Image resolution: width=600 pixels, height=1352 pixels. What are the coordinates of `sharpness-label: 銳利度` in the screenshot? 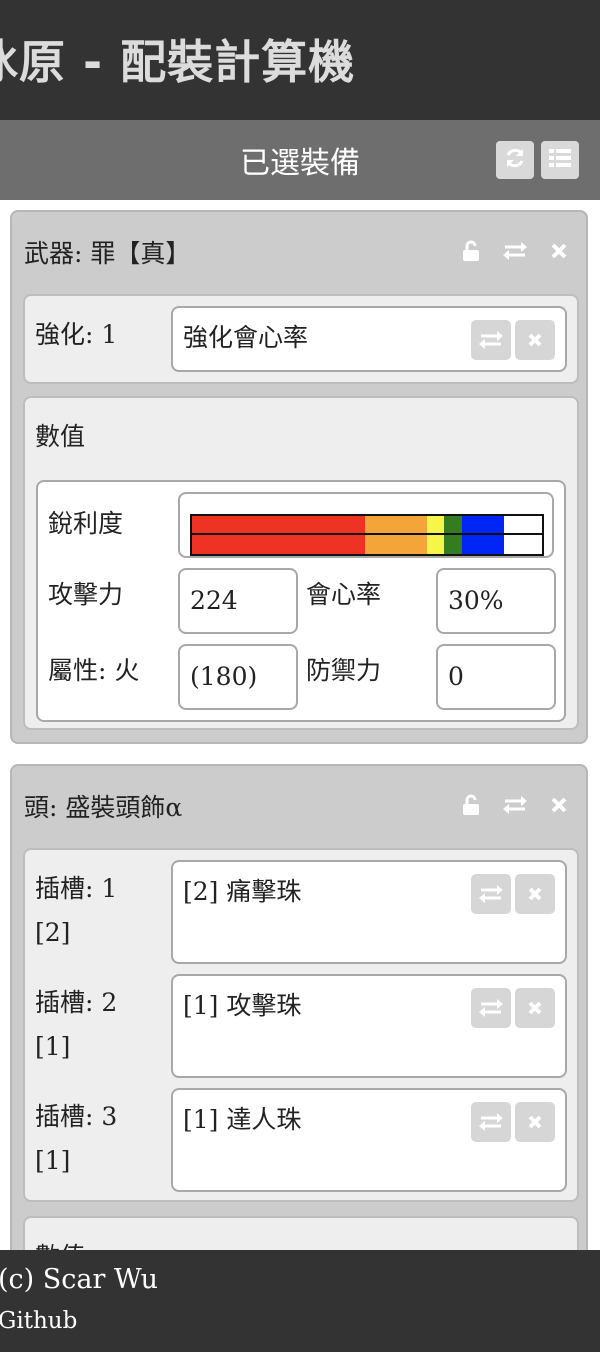 It's located at (86, 523).